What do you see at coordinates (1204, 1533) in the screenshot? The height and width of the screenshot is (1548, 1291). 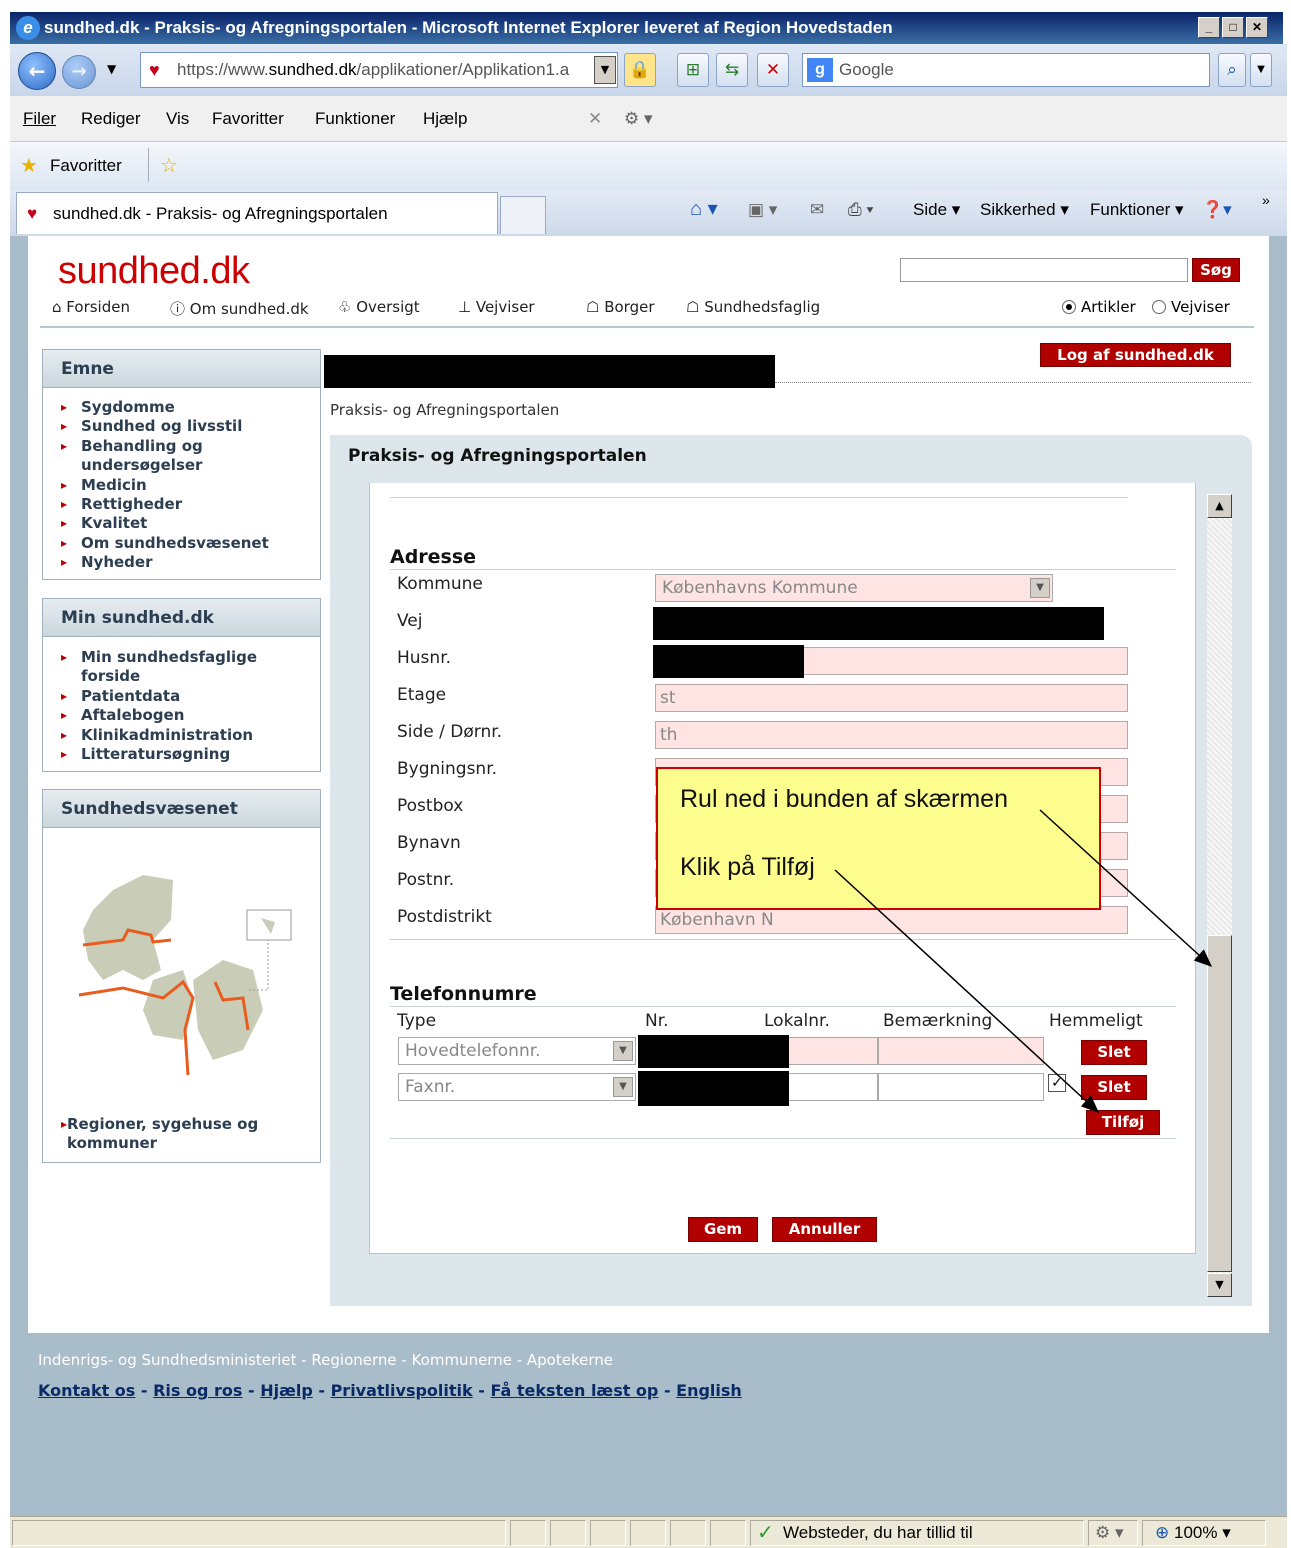 I see `zoom-control: ⊕ 100% ▾` at bounding box center [1204, 1533].